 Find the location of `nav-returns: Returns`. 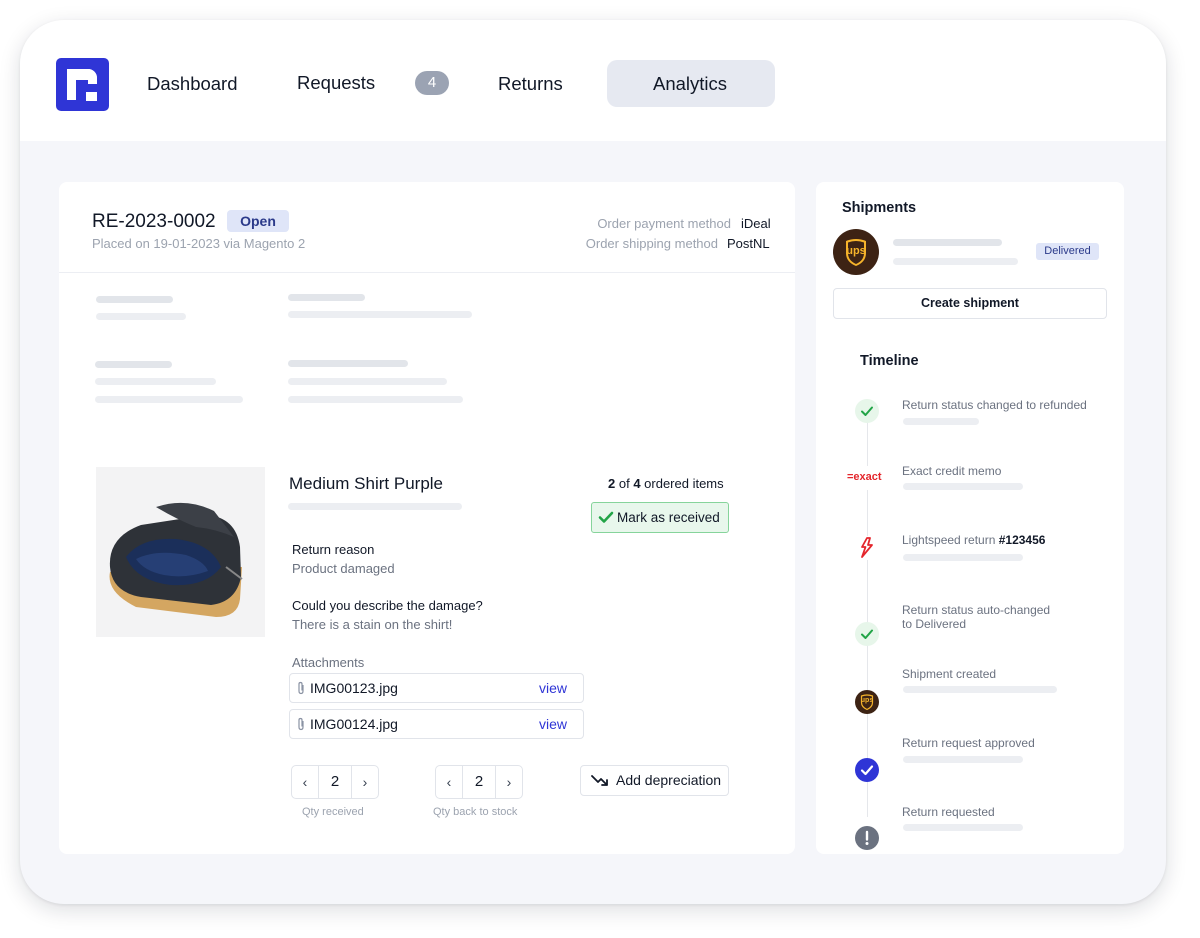

nav-returns: Returns is located at coordinates (530, 84).